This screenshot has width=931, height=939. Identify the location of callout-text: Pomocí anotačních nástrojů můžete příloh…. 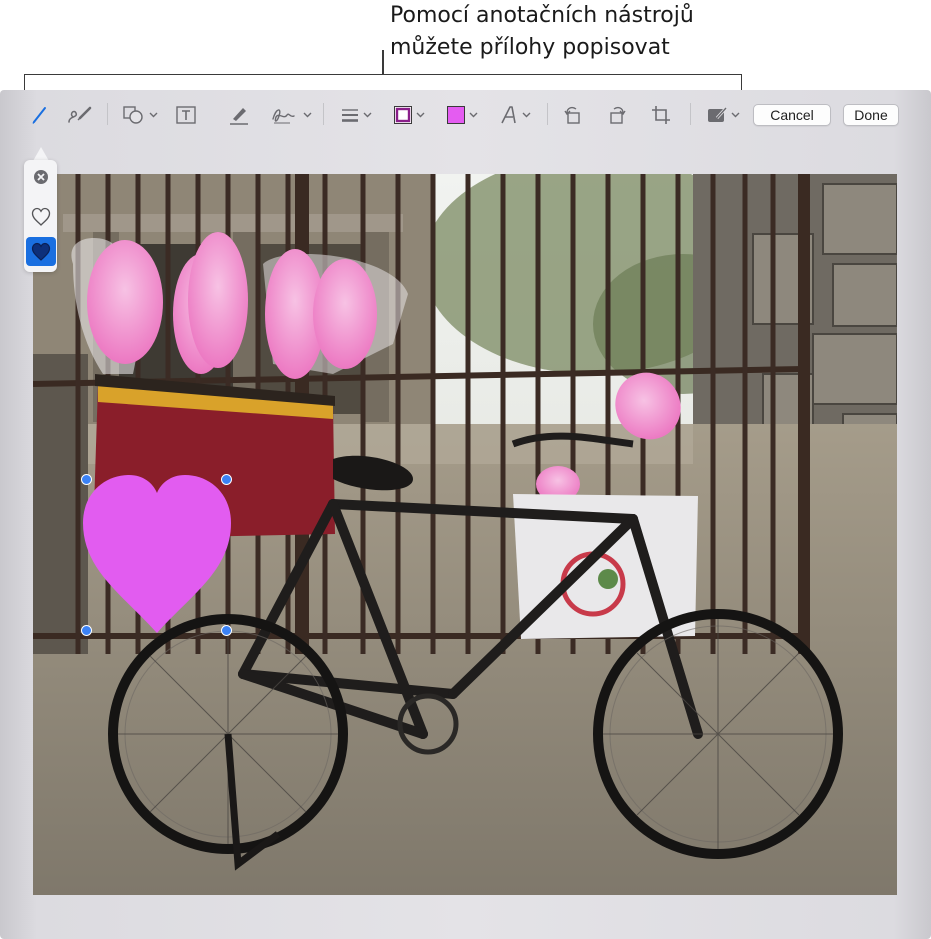
(542, 32).